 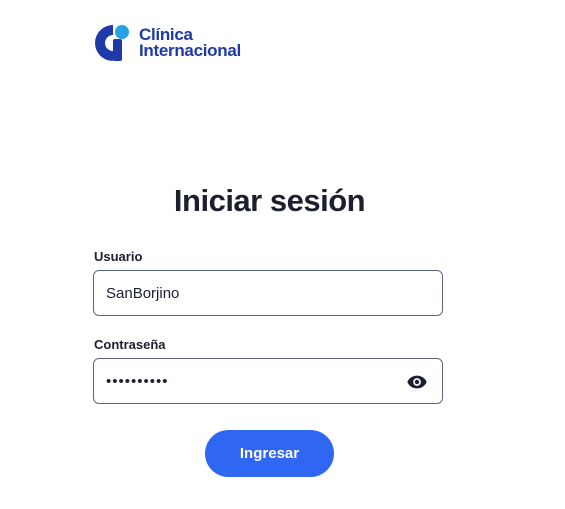 I want to click on clinica-logo-icon, so click(x=112, y=43).